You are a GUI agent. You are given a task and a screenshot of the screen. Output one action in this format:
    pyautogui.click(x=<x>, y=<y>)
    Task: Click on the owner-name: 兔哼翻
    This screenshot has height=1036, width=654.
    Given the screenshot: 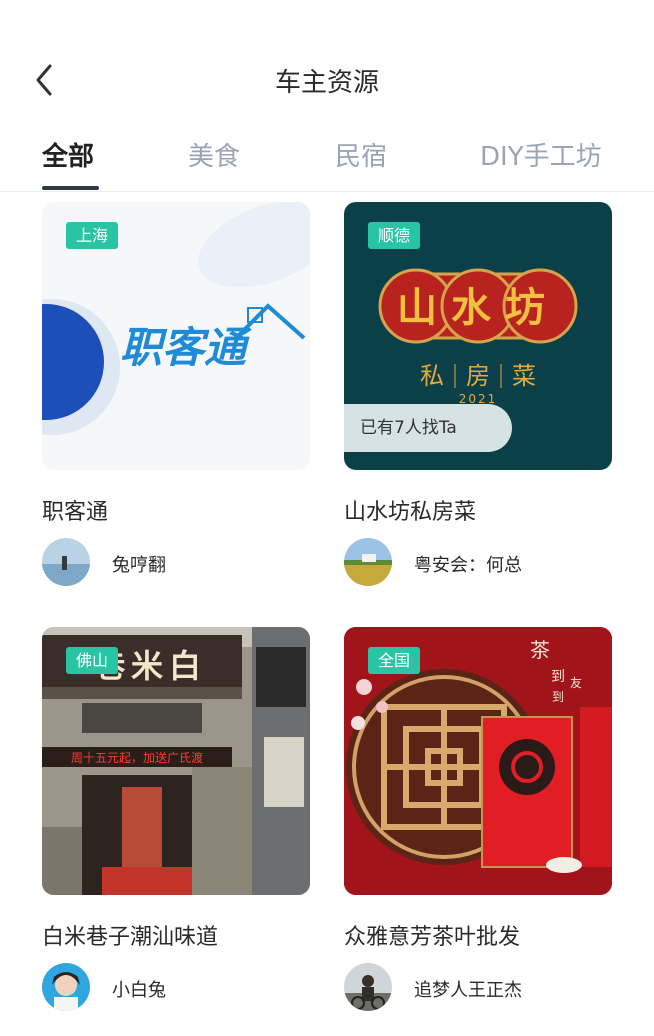 What is the action you would take?
    pyautogui.click(x=139, y=565)
    